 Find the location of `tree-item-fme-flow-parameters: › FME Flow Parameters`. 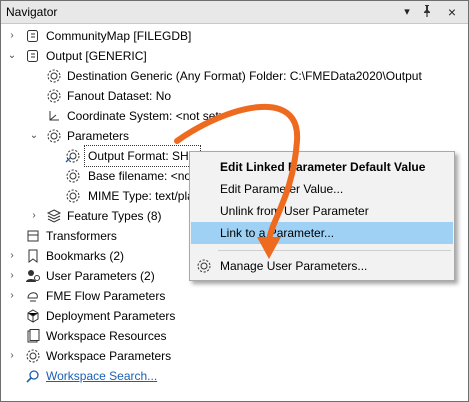

tree-item-fme-flow-parameters: › FME Flow Parameters is located at coordinates (231, 296).